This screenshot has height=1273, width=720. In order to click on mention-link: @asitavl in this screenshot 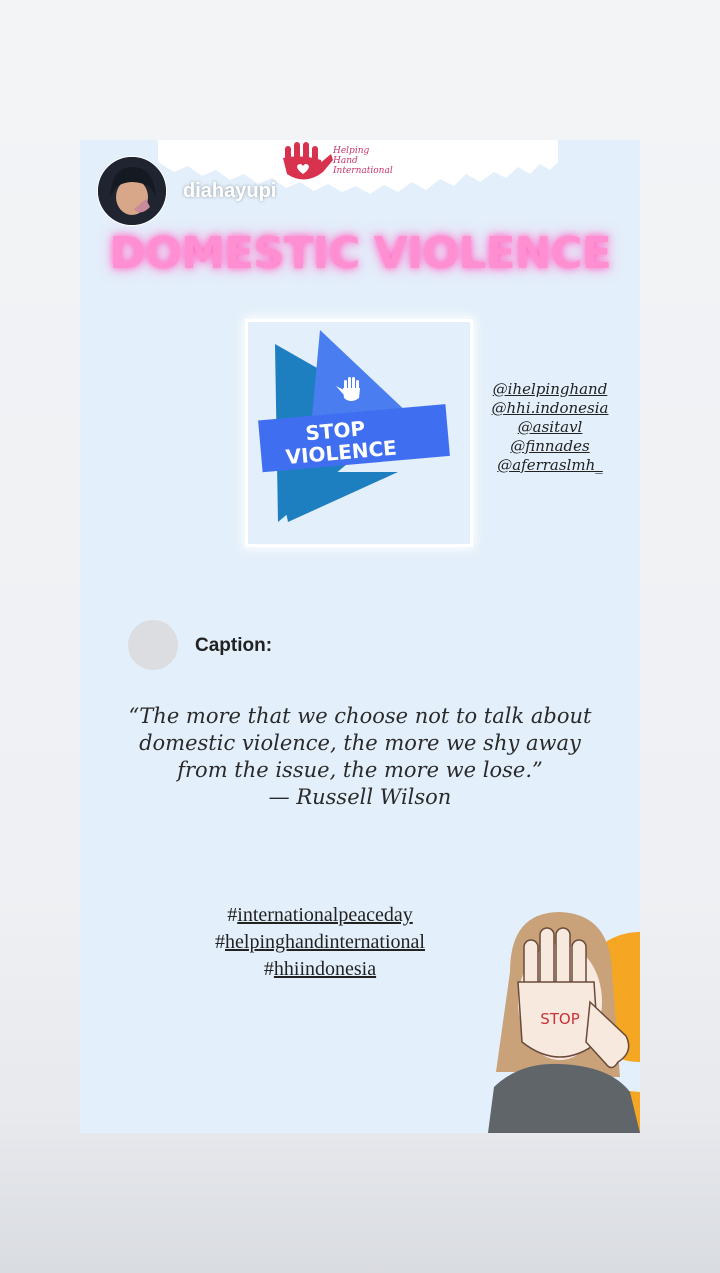, I will do `click(550, 427)`.